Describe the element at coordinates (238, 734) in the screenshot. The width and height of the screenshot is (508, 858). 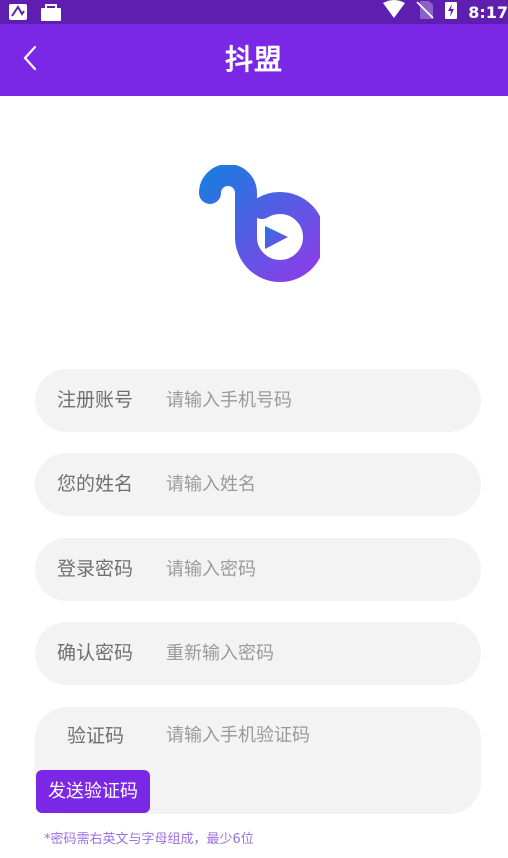
I see `verification-code-input: 请输入手机验证码` at that location.